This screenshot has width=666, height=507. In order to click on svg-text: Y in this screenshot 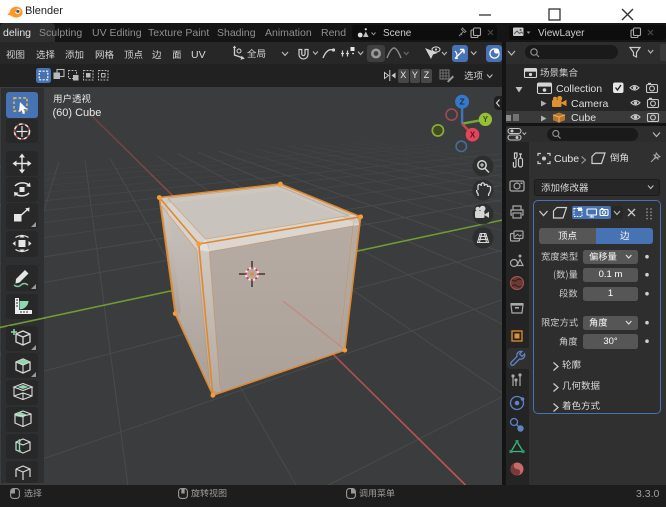, I will do `click(486, 119)`.